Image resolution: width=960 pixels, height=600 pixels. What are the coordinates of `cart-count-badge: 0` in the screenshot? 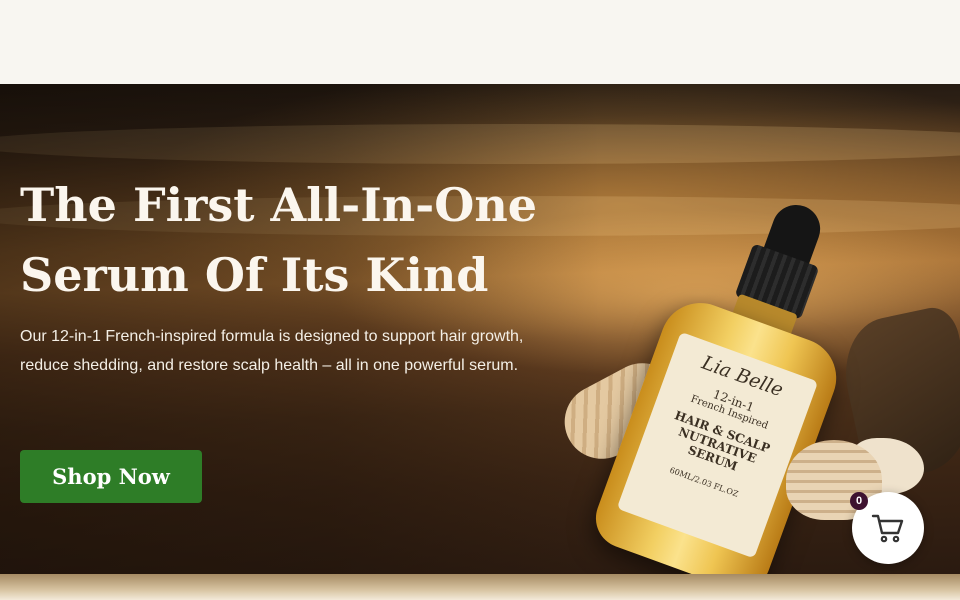 It's located at (859, 501).